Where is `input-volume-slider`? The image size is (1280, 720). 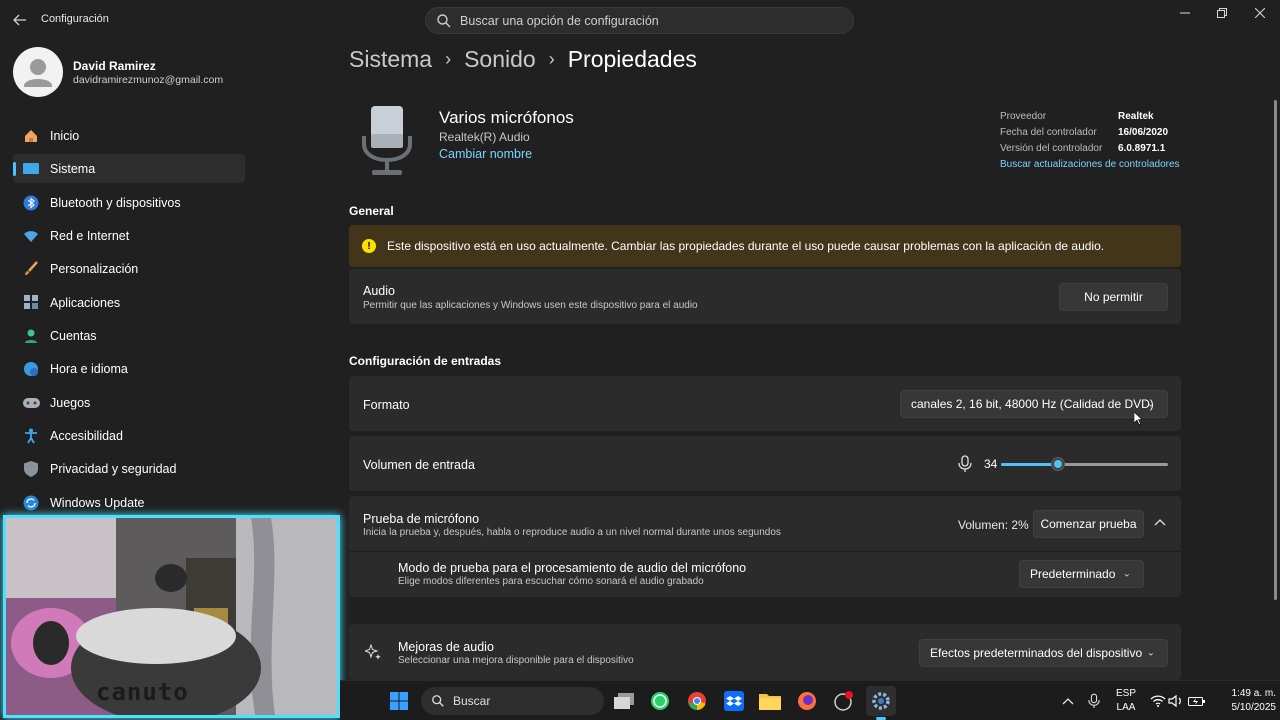 input-volume-slider is located at coordinates (1084, 464).